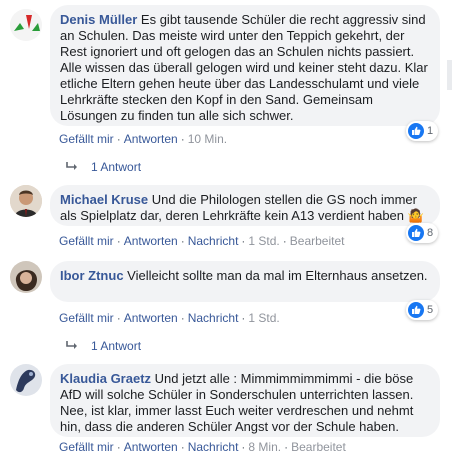 This screenshot has width=452, height=456. I want to click on reaction-count: 8, so click(430, 233).